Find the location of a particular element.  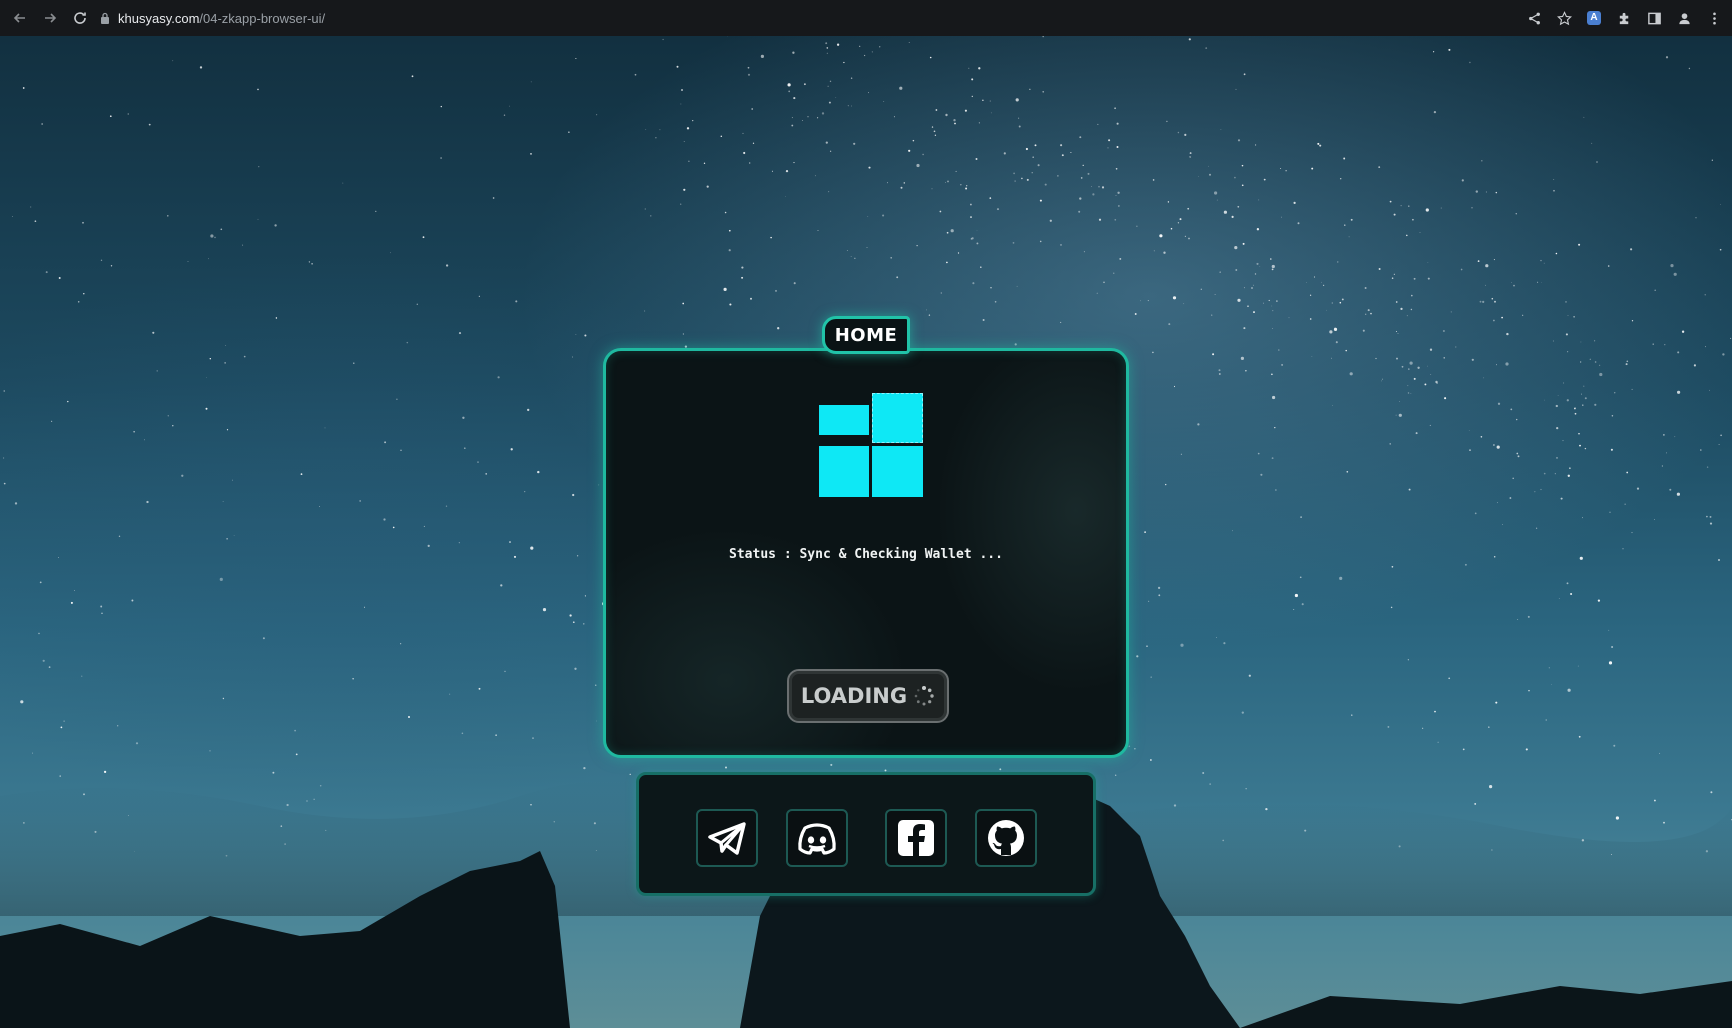

url-text: khusyasy.com/04-zkapp-browser-ui/ is located at coordinates (221, 18).